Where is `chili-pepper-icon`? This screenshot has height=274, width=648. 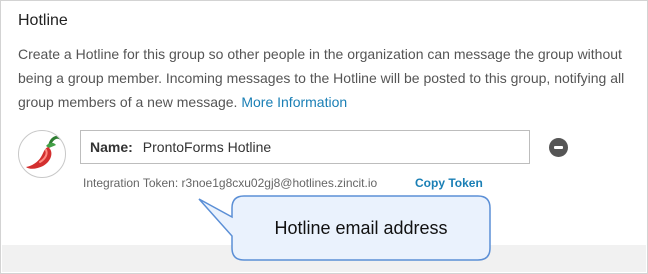 chili-pepper-icon is located at coordinates (42, 154).